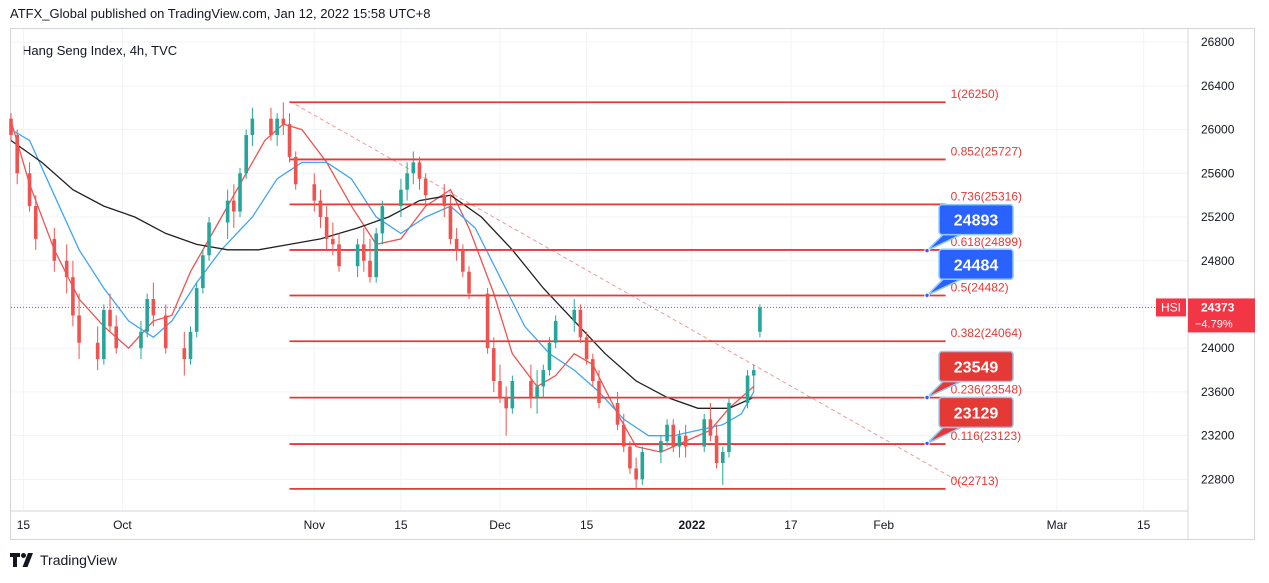 The height and width of the screenshot is (583, 1269). I want to click on price-tick-label: 26800, so click(1218, 42).